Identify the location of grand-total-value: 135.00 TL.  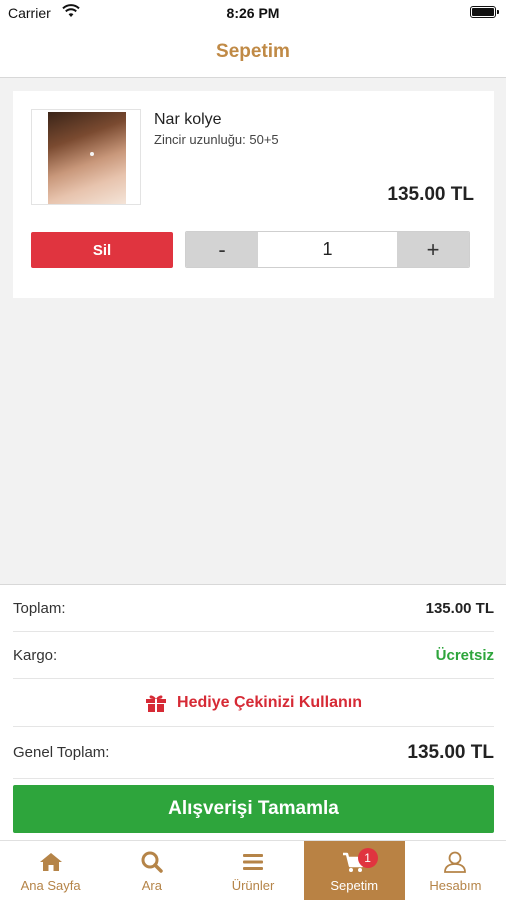
(450, 752).